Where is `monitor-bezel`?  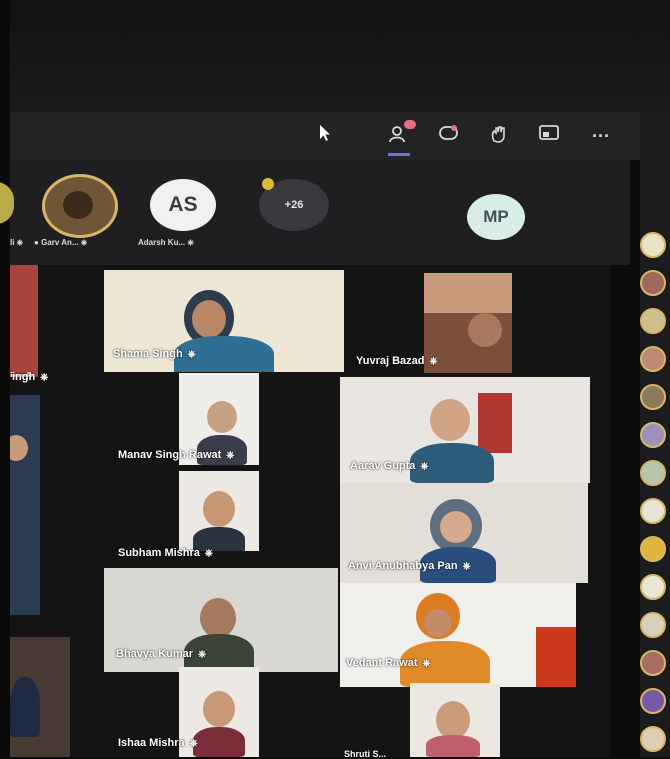 monitor-bezel is located at coordinates (335, 56).